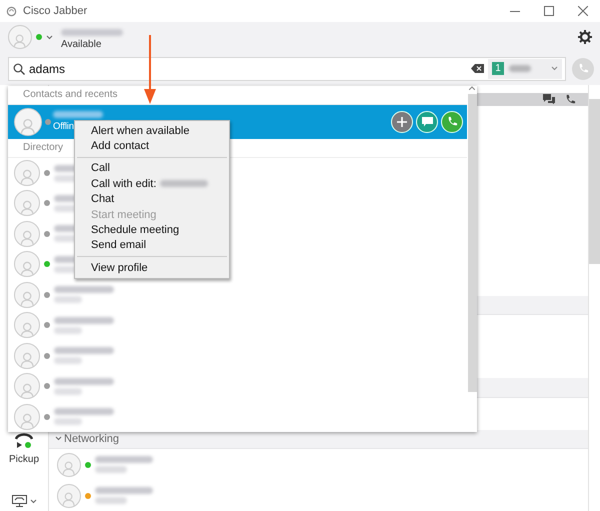 This screenshot has height=511, width=600. What do you see at coordinates (92, 44) in the screenshot?
I see `status-text: Available` at bounding box center [92, 44].